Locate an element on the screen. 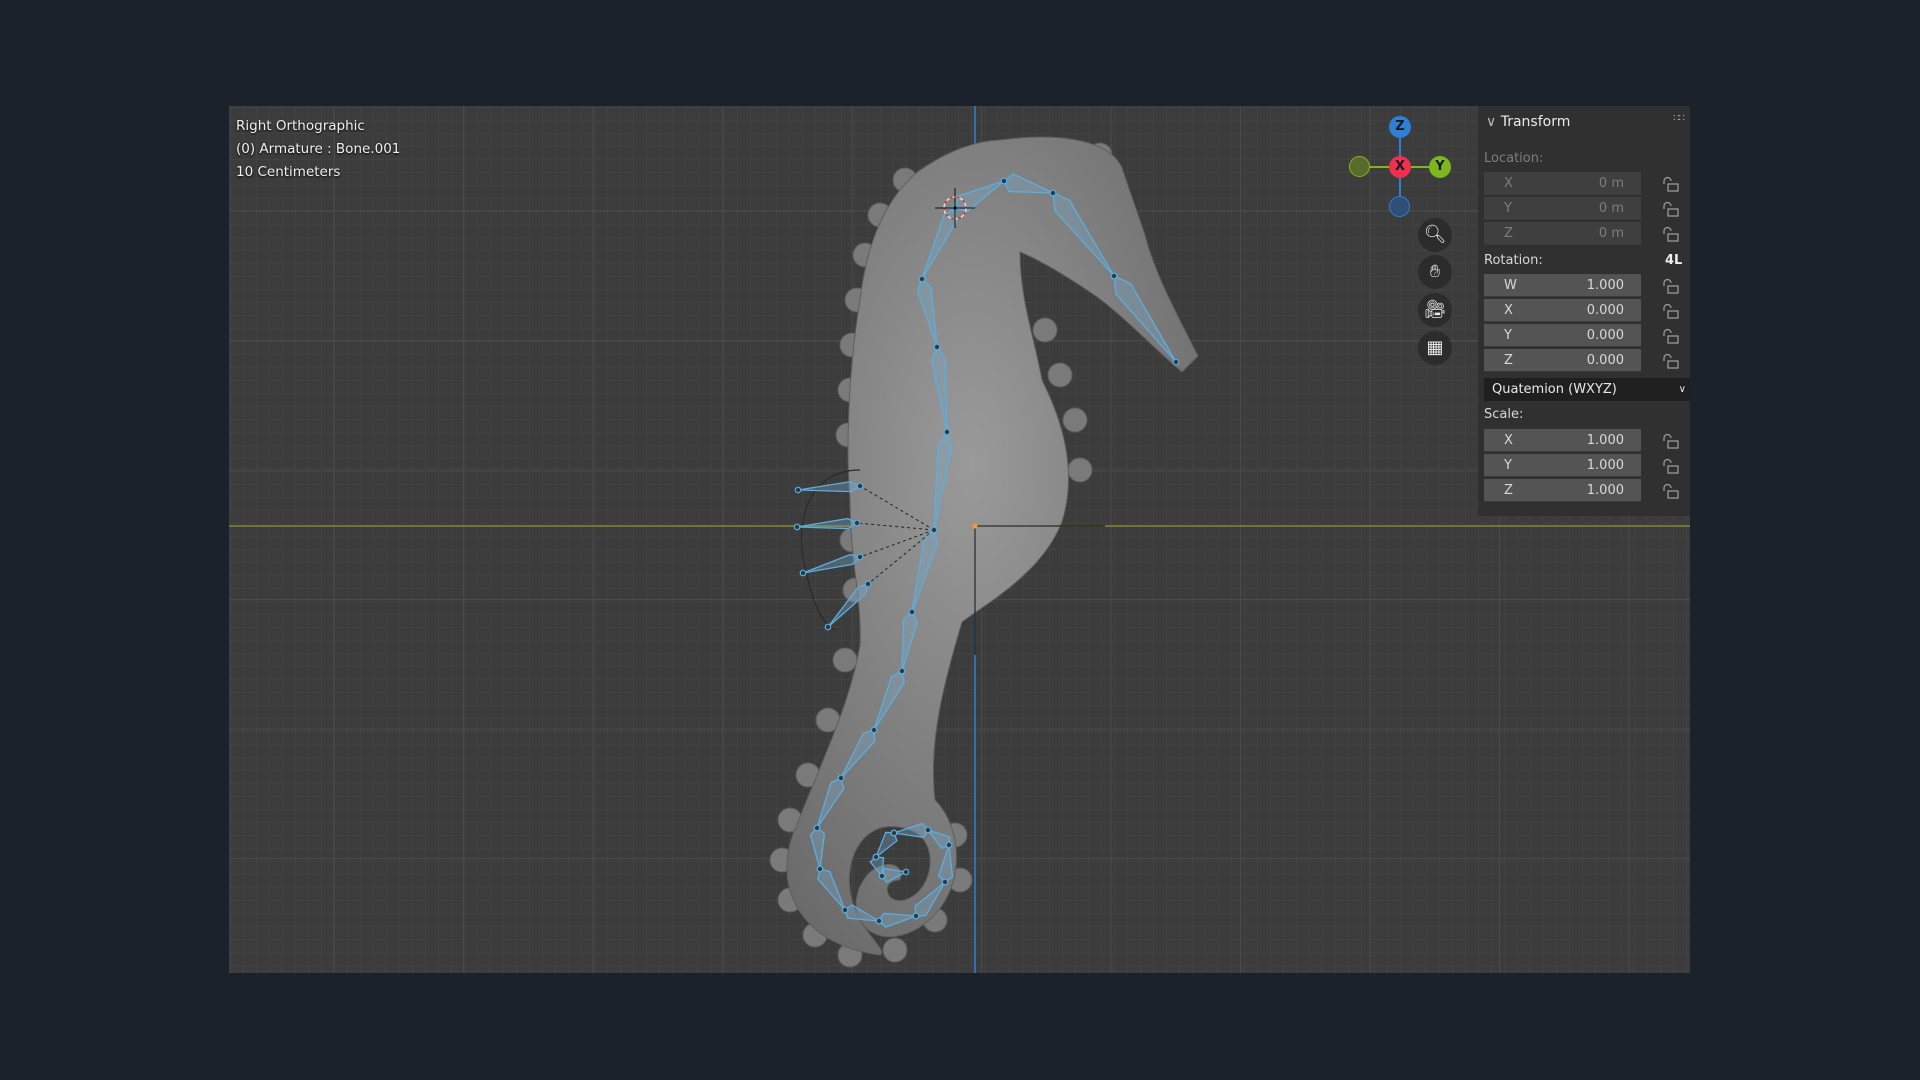 The width and height of the screenshot is (1920, 1080). rotation-z-field: Z 0.000 is located at coordinates (1562, 360).